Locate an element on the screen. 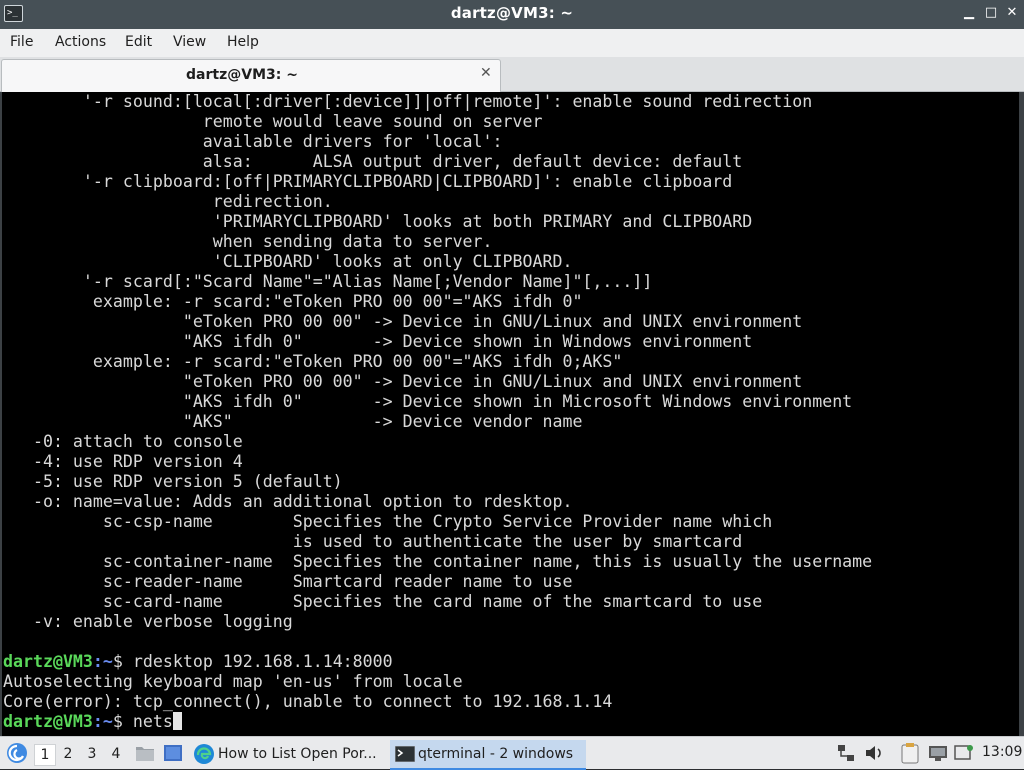 The image size is (1024, 770). clipboard-icon is located at coordinates (910, 753).